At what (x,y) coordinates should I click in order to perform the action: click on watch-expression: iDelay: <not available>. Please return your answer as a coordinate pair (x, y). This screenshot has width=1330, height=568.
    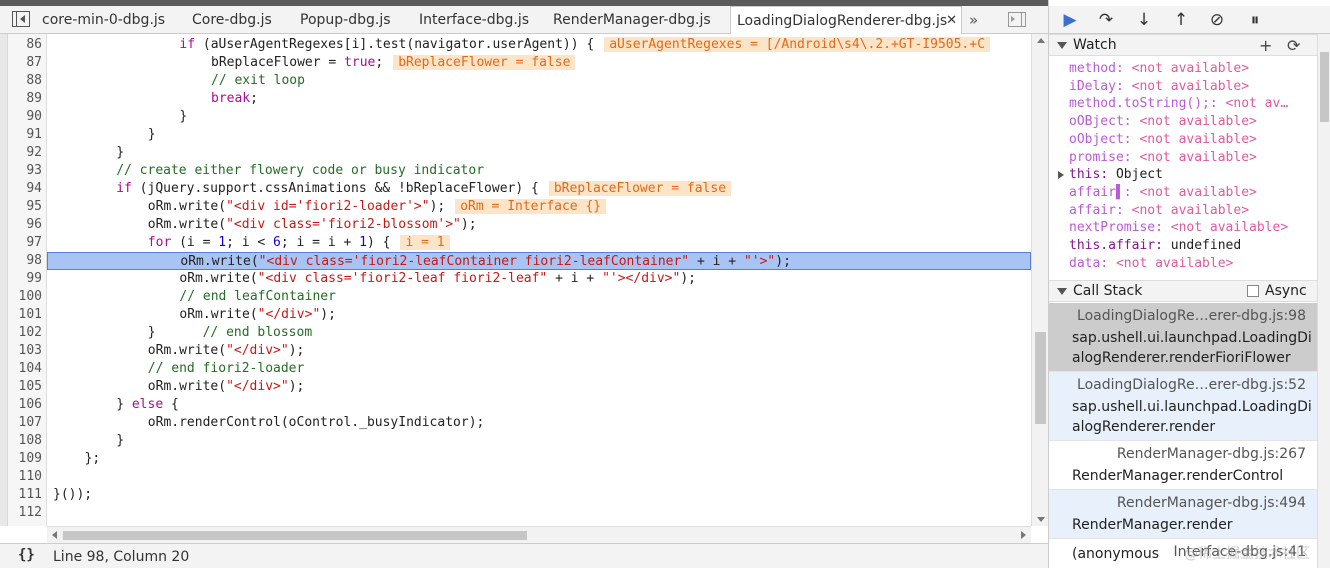
    Looking at the image, I should click on (1192, 87).